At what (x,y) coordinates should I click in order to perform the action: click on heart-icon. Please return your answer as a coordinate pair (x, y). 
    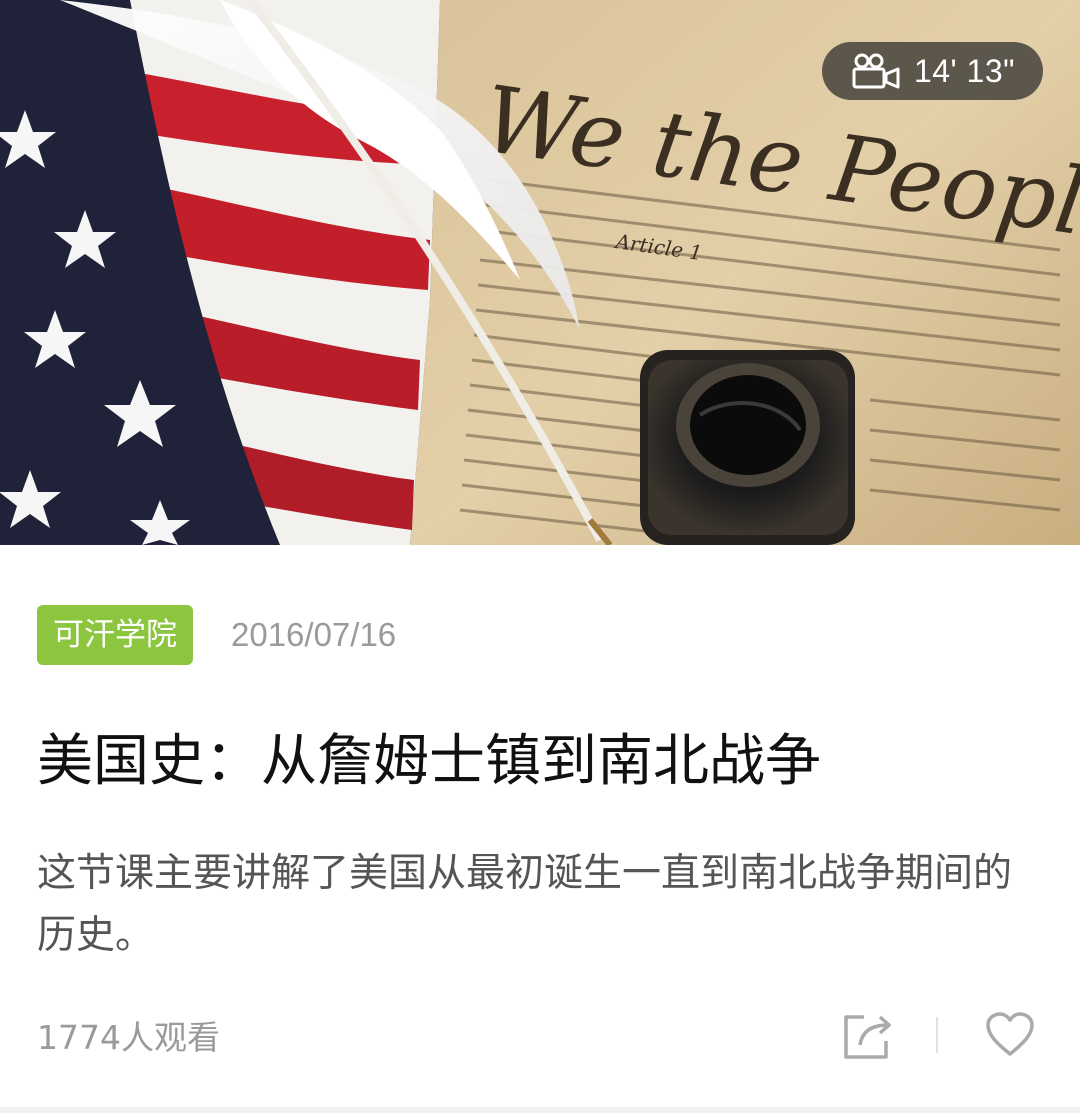
    Looking at the image, I should click on (1010, 1034).